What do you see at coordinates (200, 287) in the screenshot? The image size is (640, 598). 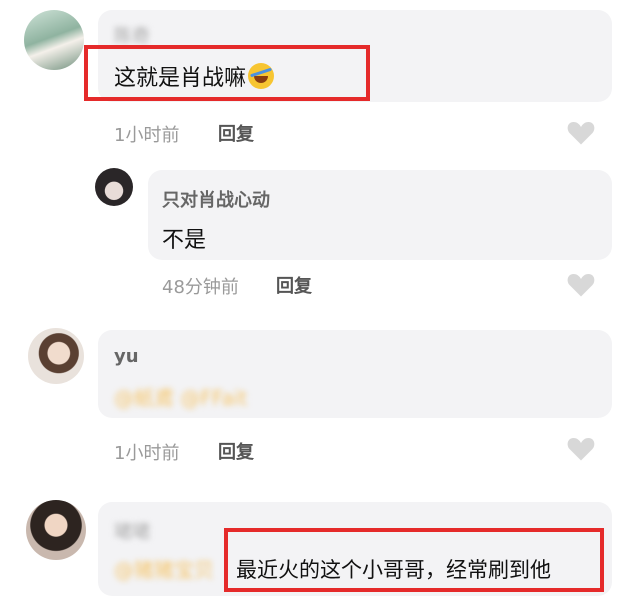 I see `reply-timestamp: 48分钟前` at bounding box center [200, 287].